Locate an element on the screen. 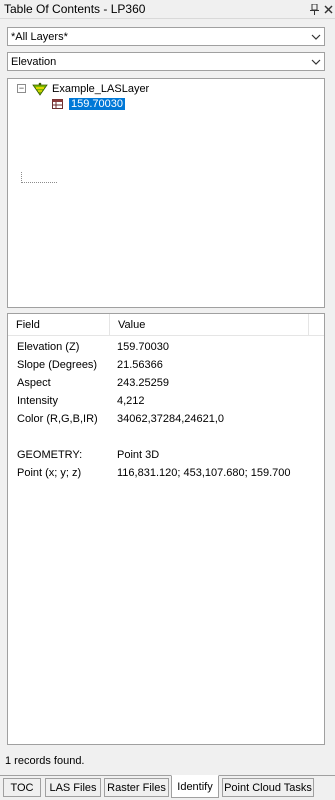  pin-icon is located at coordinates (314, 9).